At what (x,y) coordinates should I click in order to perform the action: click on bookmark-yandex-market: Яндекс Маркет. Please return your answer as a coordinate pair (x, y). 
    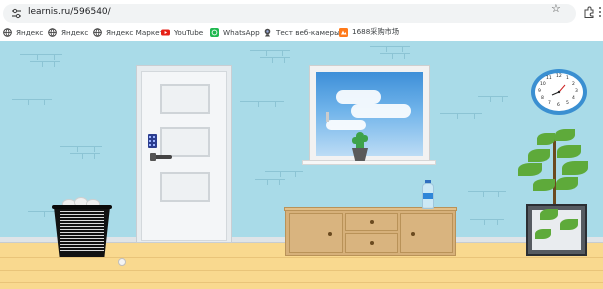
    Looking at the image, I should click on (128, 32).